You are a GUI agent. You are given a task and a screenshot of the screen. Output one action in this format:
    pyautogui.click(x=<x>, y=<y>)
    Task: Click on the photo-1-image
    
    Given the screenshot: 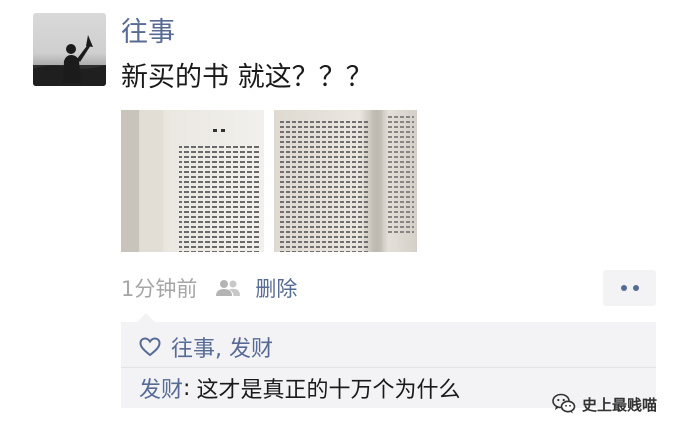 What is the action you would take?
    pyautogui.click(x=192, y=181)
    